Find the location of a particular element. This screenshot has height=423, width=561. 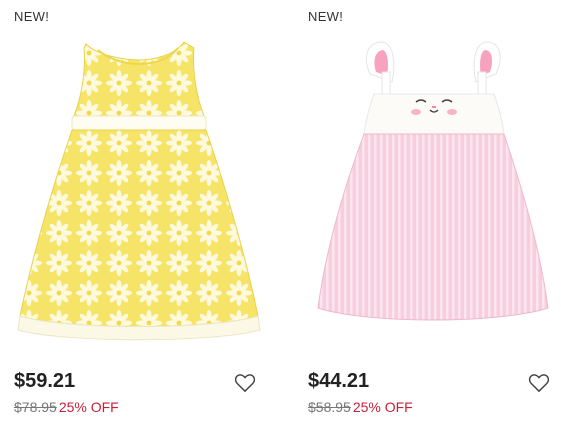

product-price: $44.21 is located at coordinates (339, 381).